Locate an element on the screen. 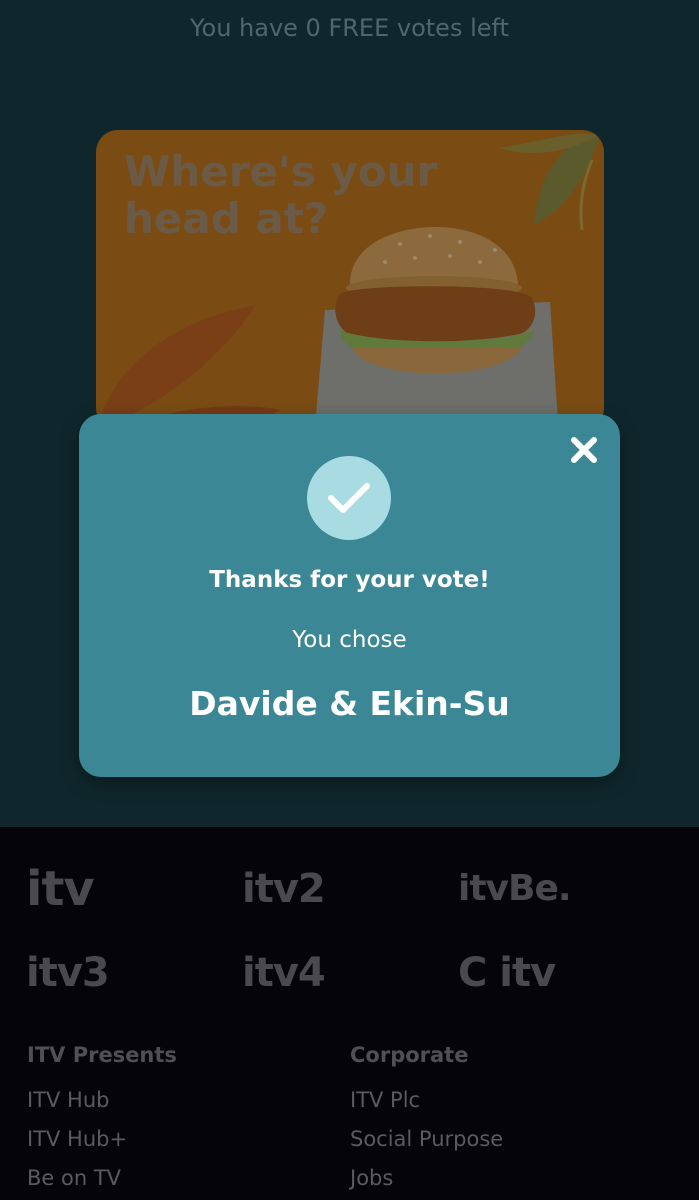  itv-logo: itv is located at coordinates (60, 889).